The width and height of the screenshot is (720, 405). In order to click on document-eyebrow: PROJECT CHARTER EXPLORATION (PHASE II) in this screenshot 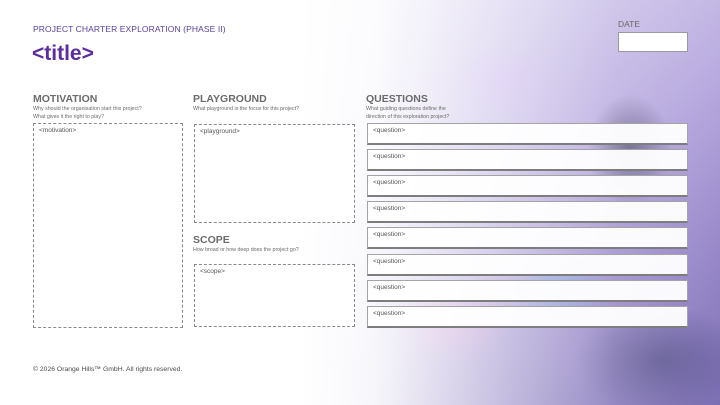, I will do `click(129, 29)`.